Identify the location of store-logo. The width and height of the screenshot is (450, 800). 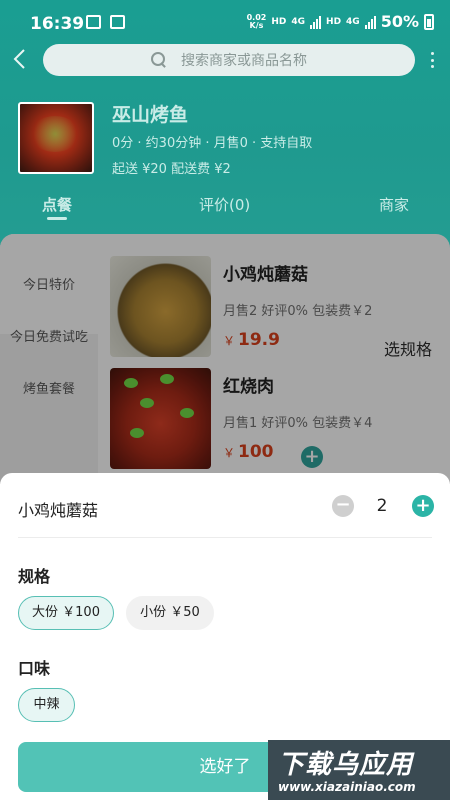
(56, 138).